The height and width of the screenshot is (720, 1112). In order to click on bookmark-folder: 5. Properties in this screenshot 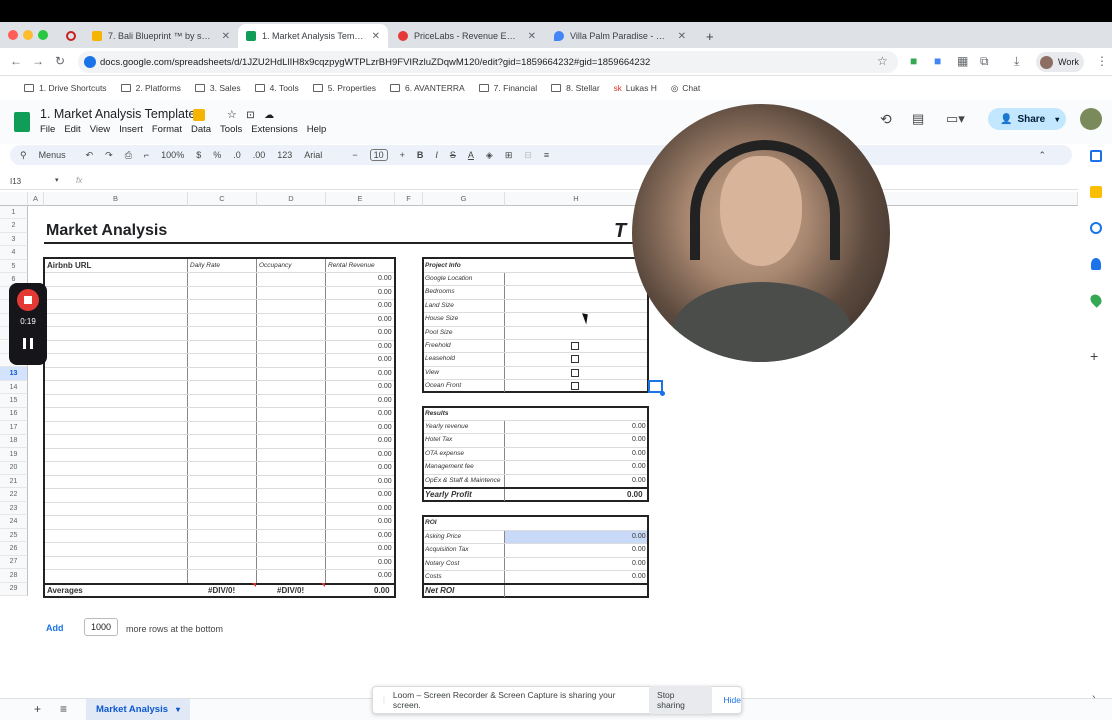, I will do `click(344, 88)`.